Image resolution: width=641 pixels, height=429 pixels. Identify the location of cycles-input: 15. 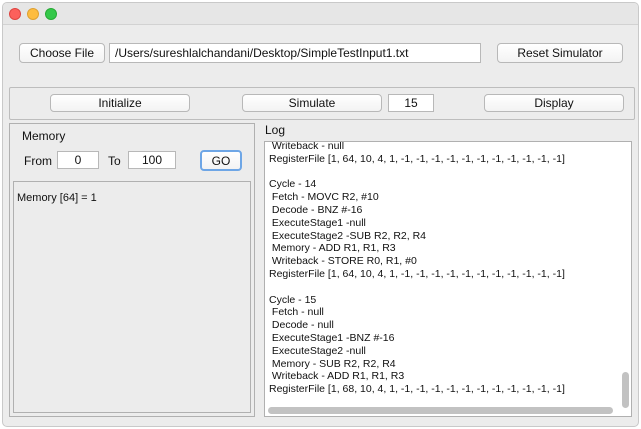
(411, 103).